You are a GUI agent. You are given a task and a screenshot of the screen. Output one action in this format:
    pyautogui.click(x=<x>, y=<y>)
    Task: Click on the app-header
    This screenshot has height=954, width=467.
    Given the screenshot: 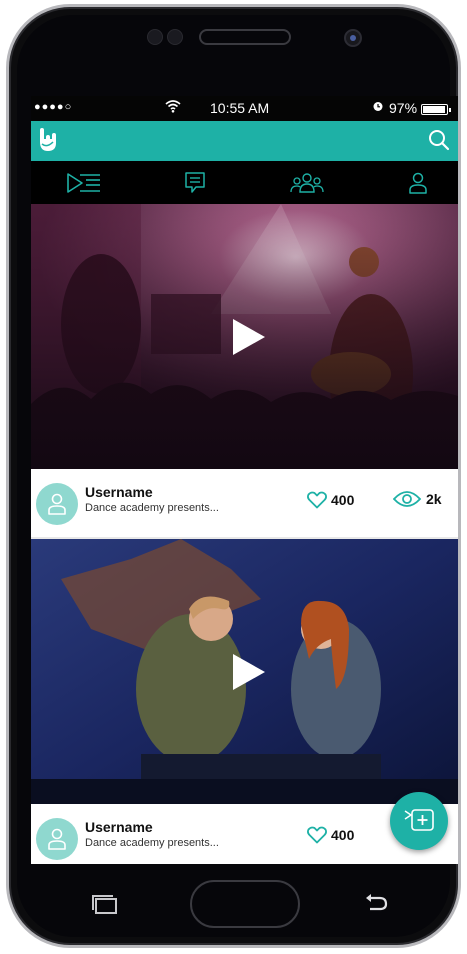 What is the action you would take?
    pyautogui.click(x=244, y=141)
    